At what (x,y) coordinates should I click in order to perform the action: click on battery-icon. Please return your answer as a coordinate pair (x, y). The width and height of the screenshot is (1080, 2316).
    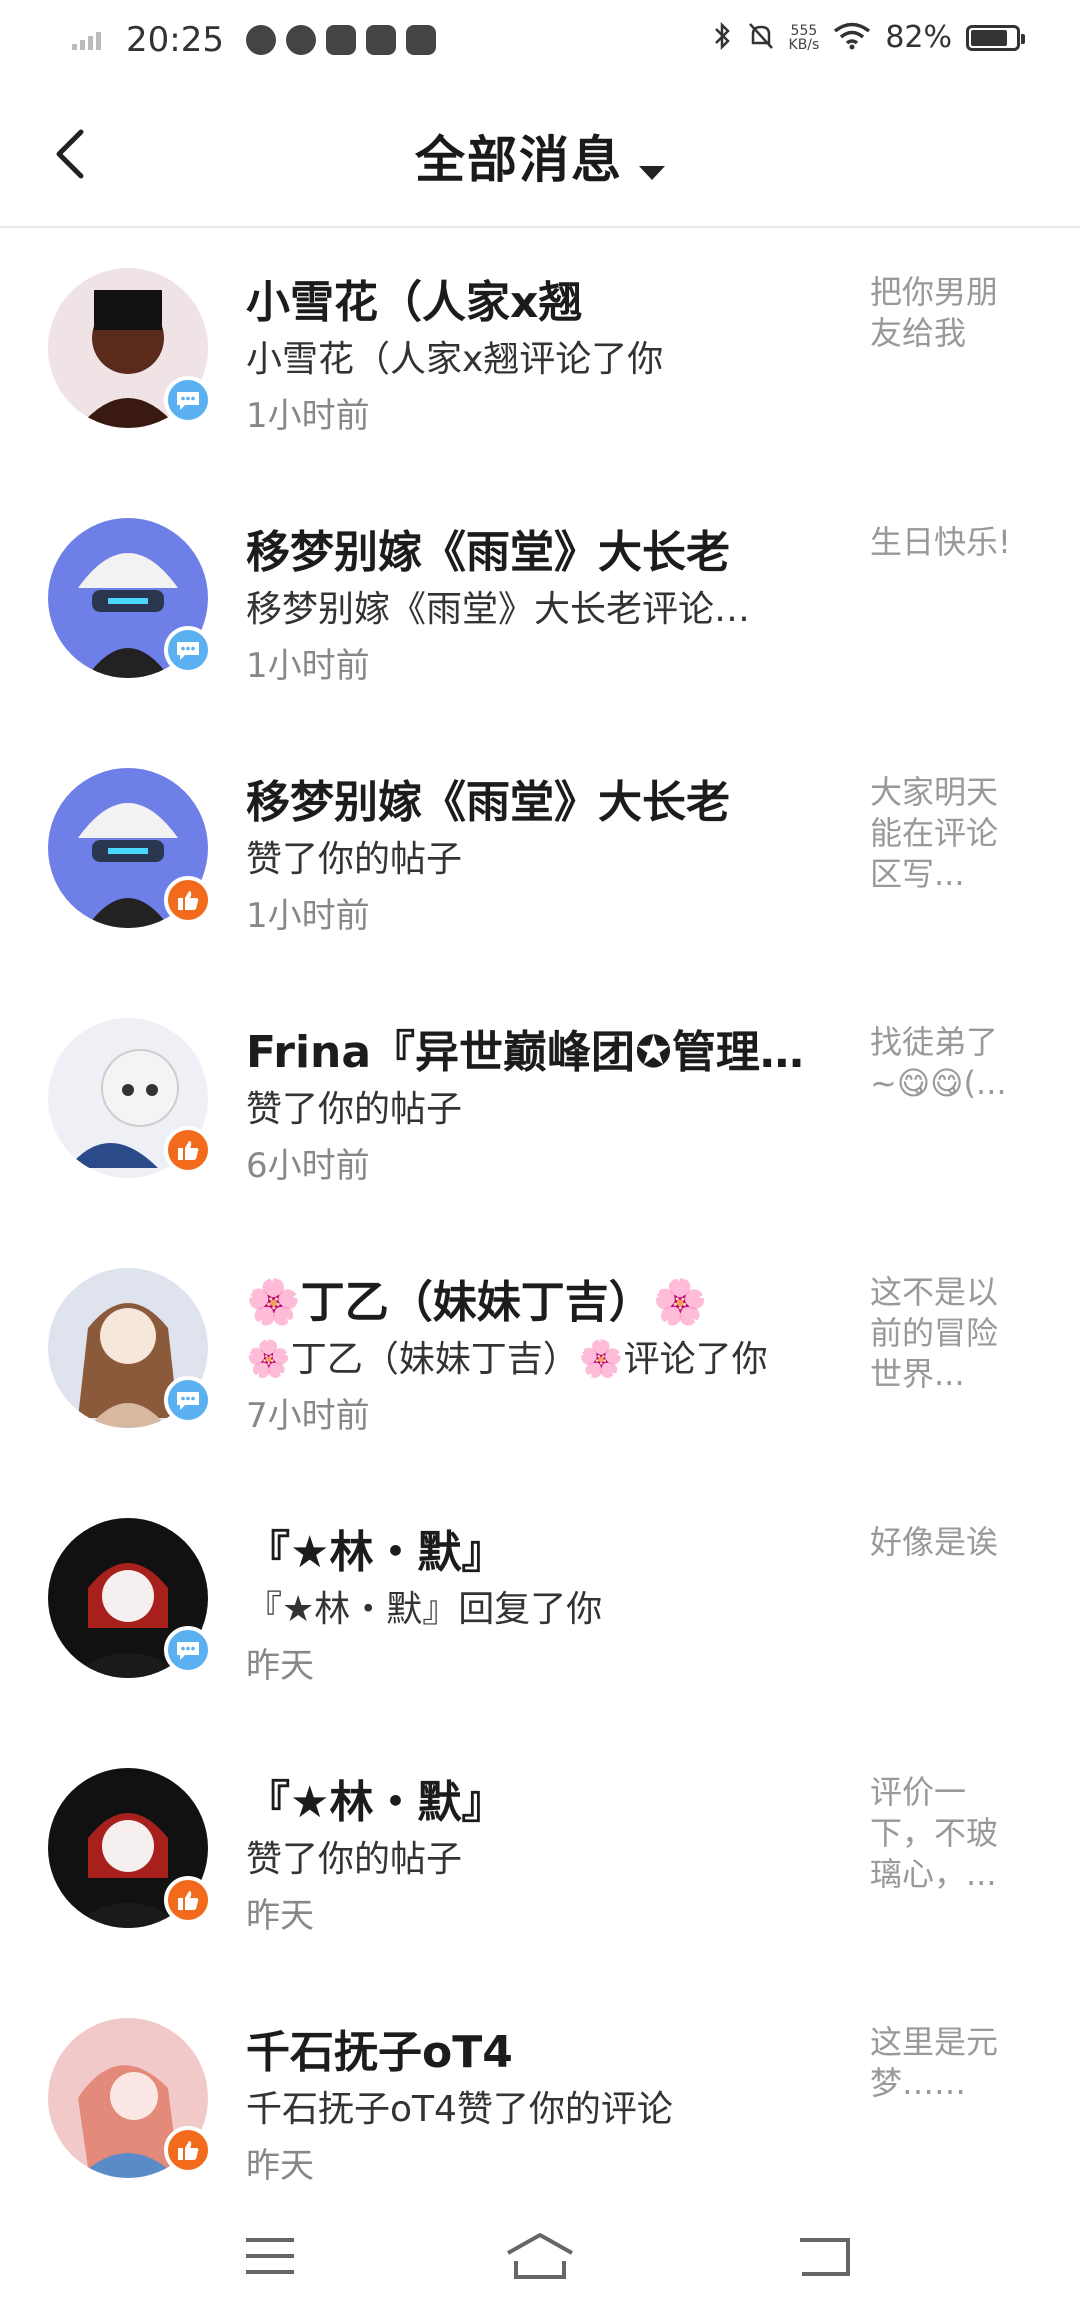
    Looking at the image, I should click on (995, 37).